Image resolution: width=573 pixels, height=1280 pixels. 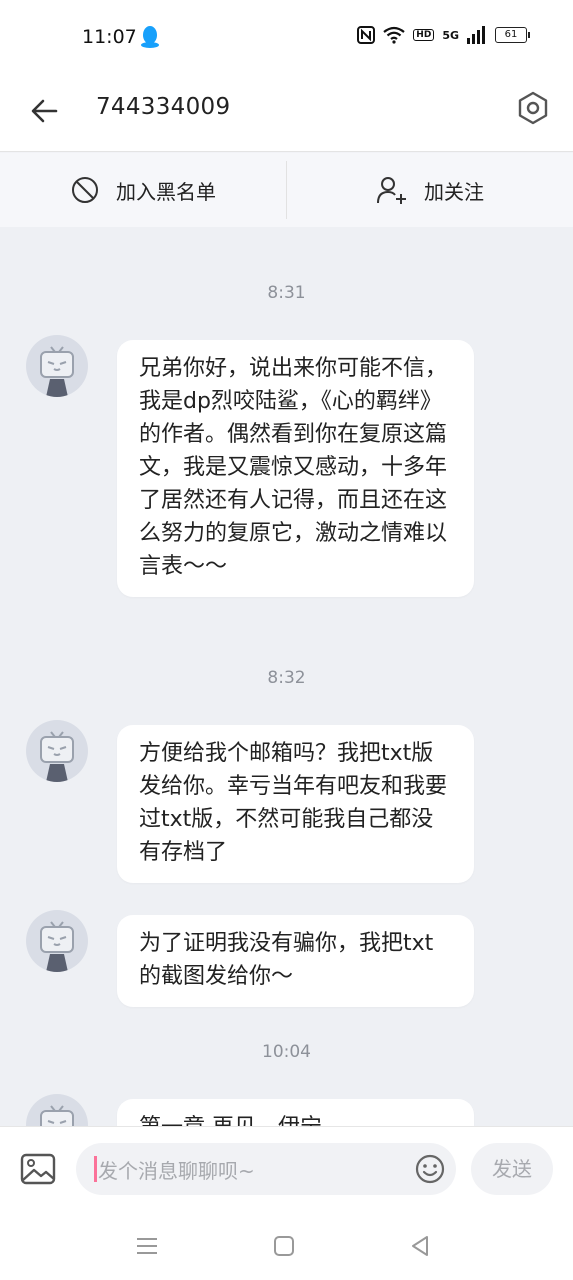 What do you see at coordinates (109, 37) in the screenshot?
I see `status-time: 11:07` at bounding box center [109, 37].